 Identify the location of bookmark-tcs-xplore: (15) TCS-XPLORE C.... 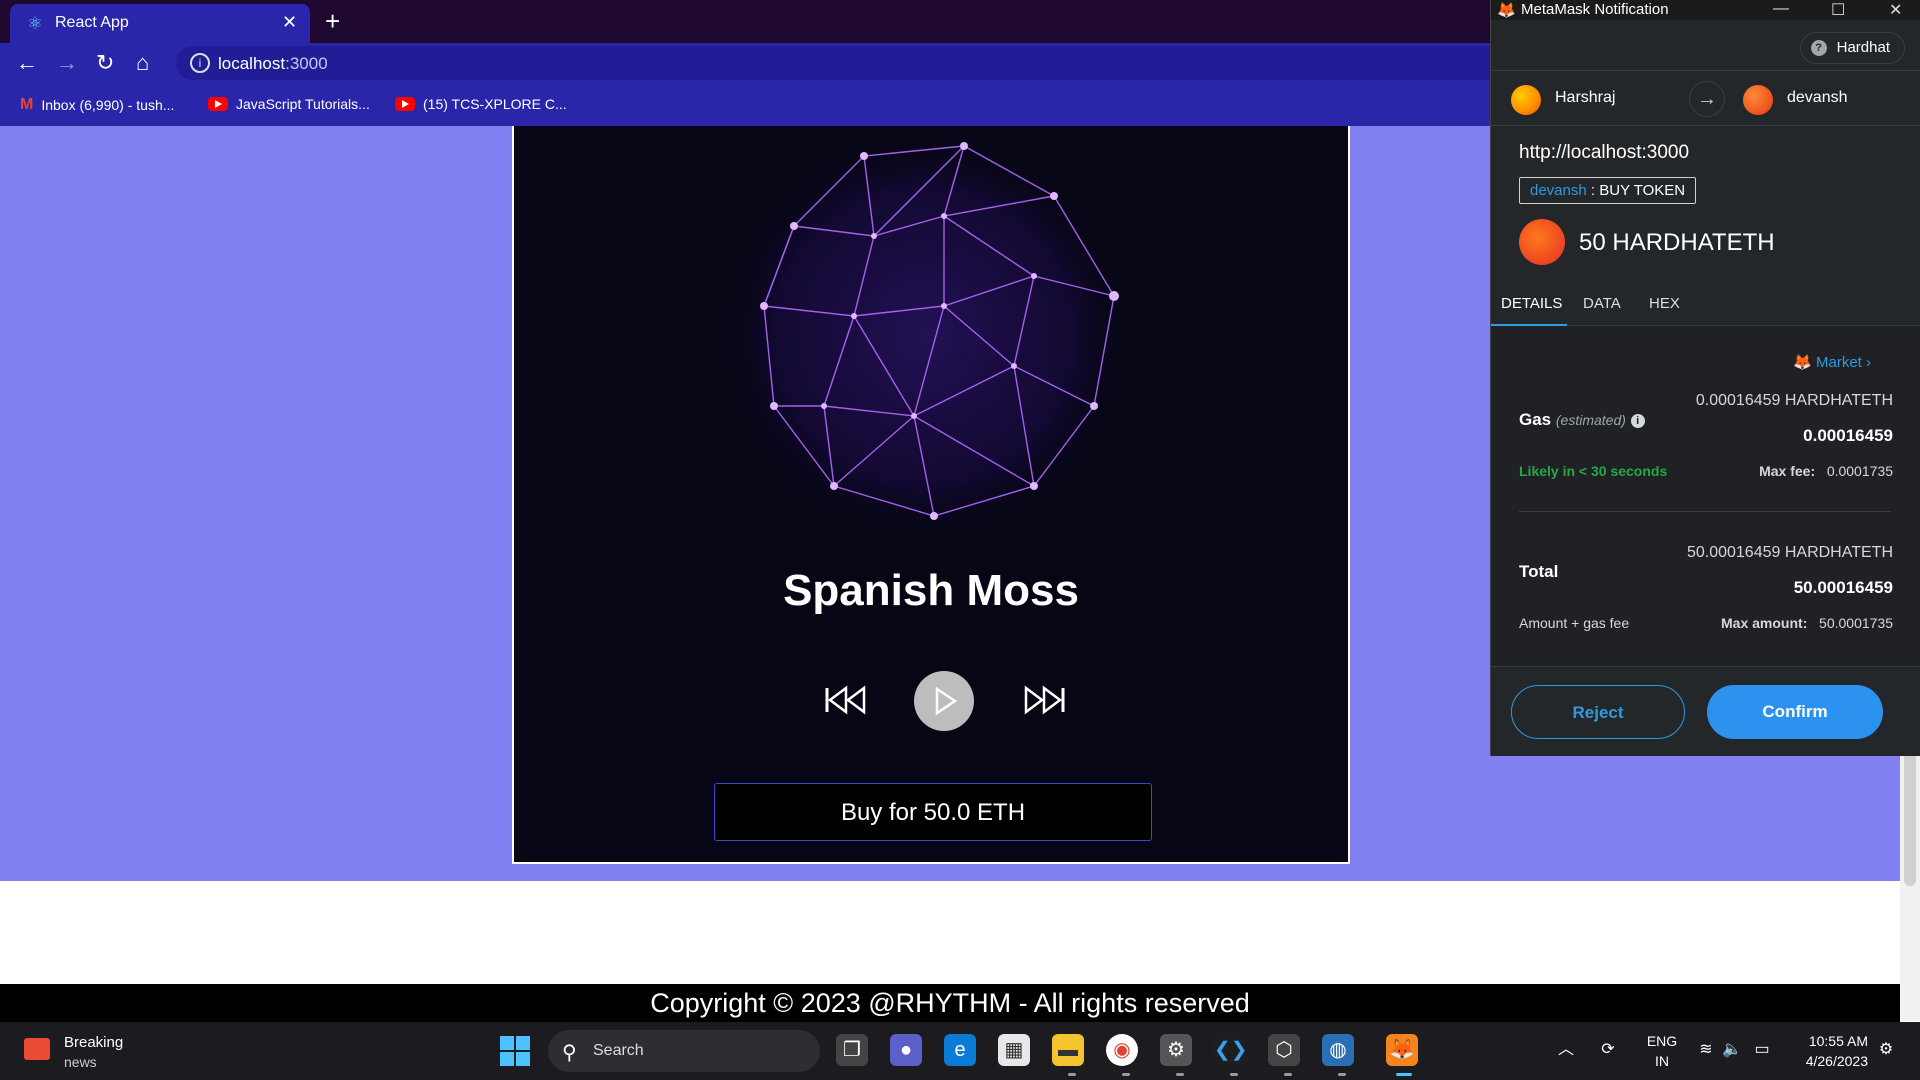
(481, 104).